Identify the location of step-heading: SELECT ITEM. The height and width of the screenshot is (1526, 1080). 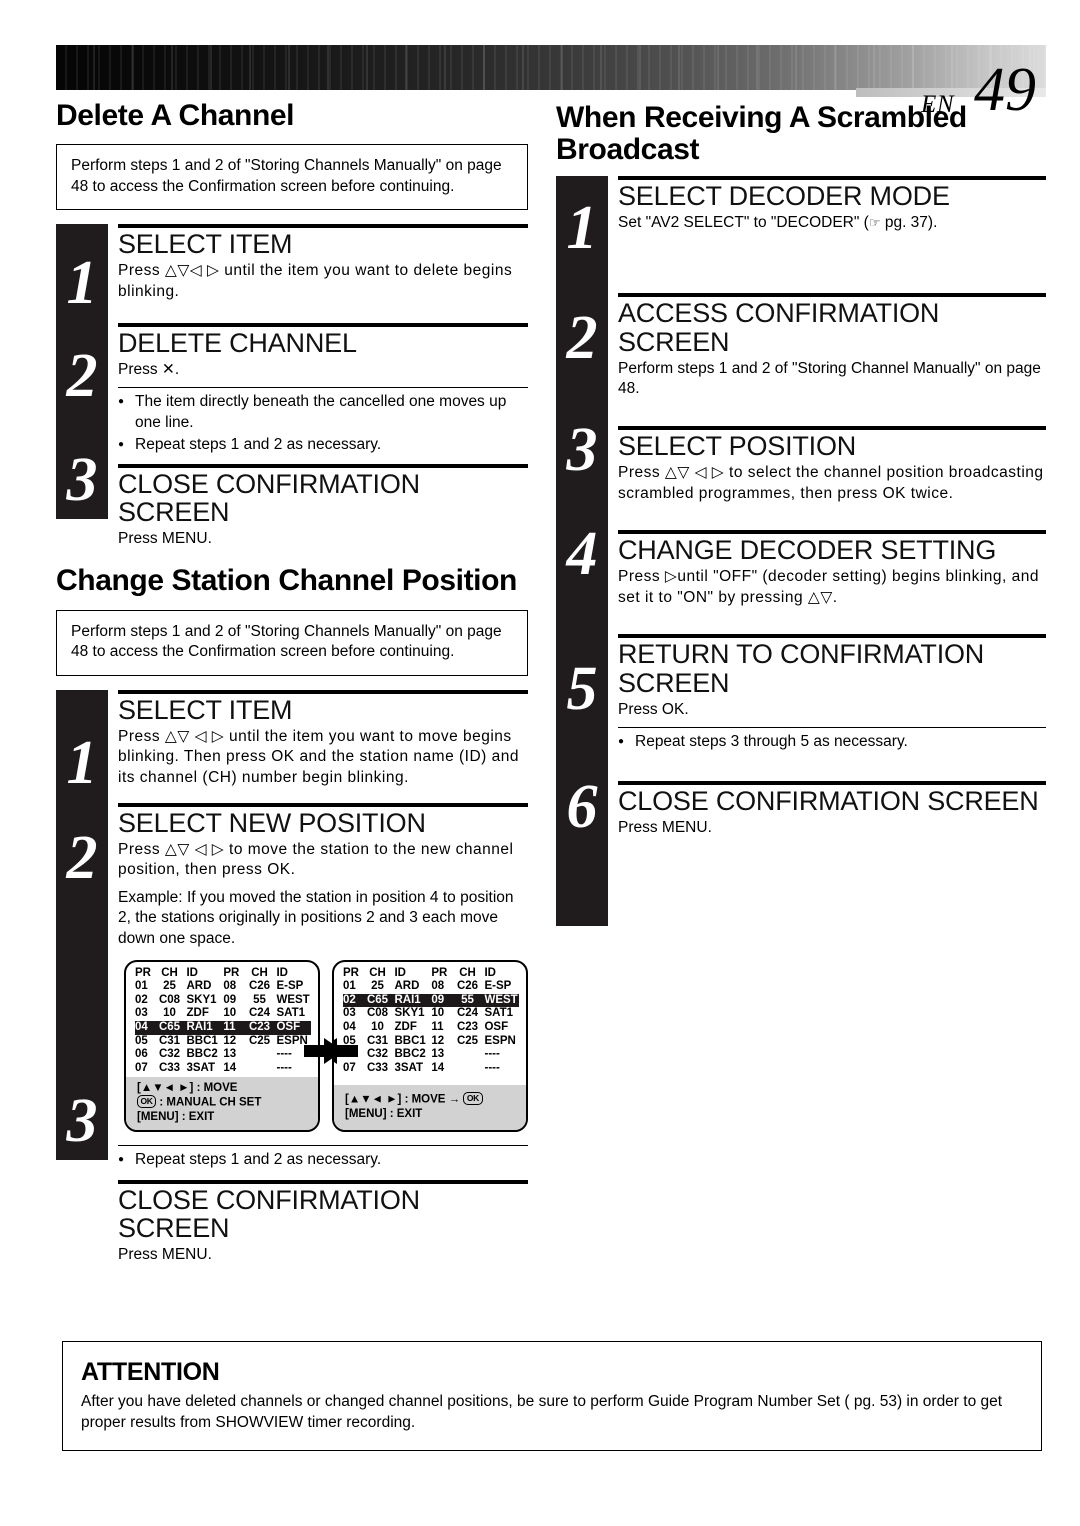
(205, 244).